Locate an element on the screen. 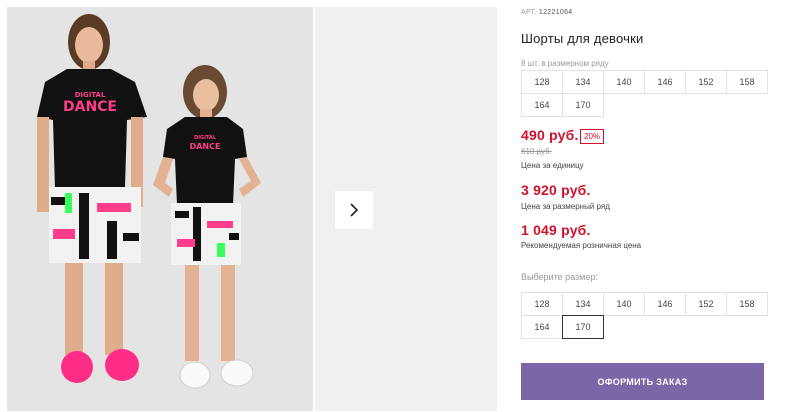 This screenshot has height=412, width=800. retail-price-caption: Рекомендуемая розничная цена is located at coordinates (581, 245).